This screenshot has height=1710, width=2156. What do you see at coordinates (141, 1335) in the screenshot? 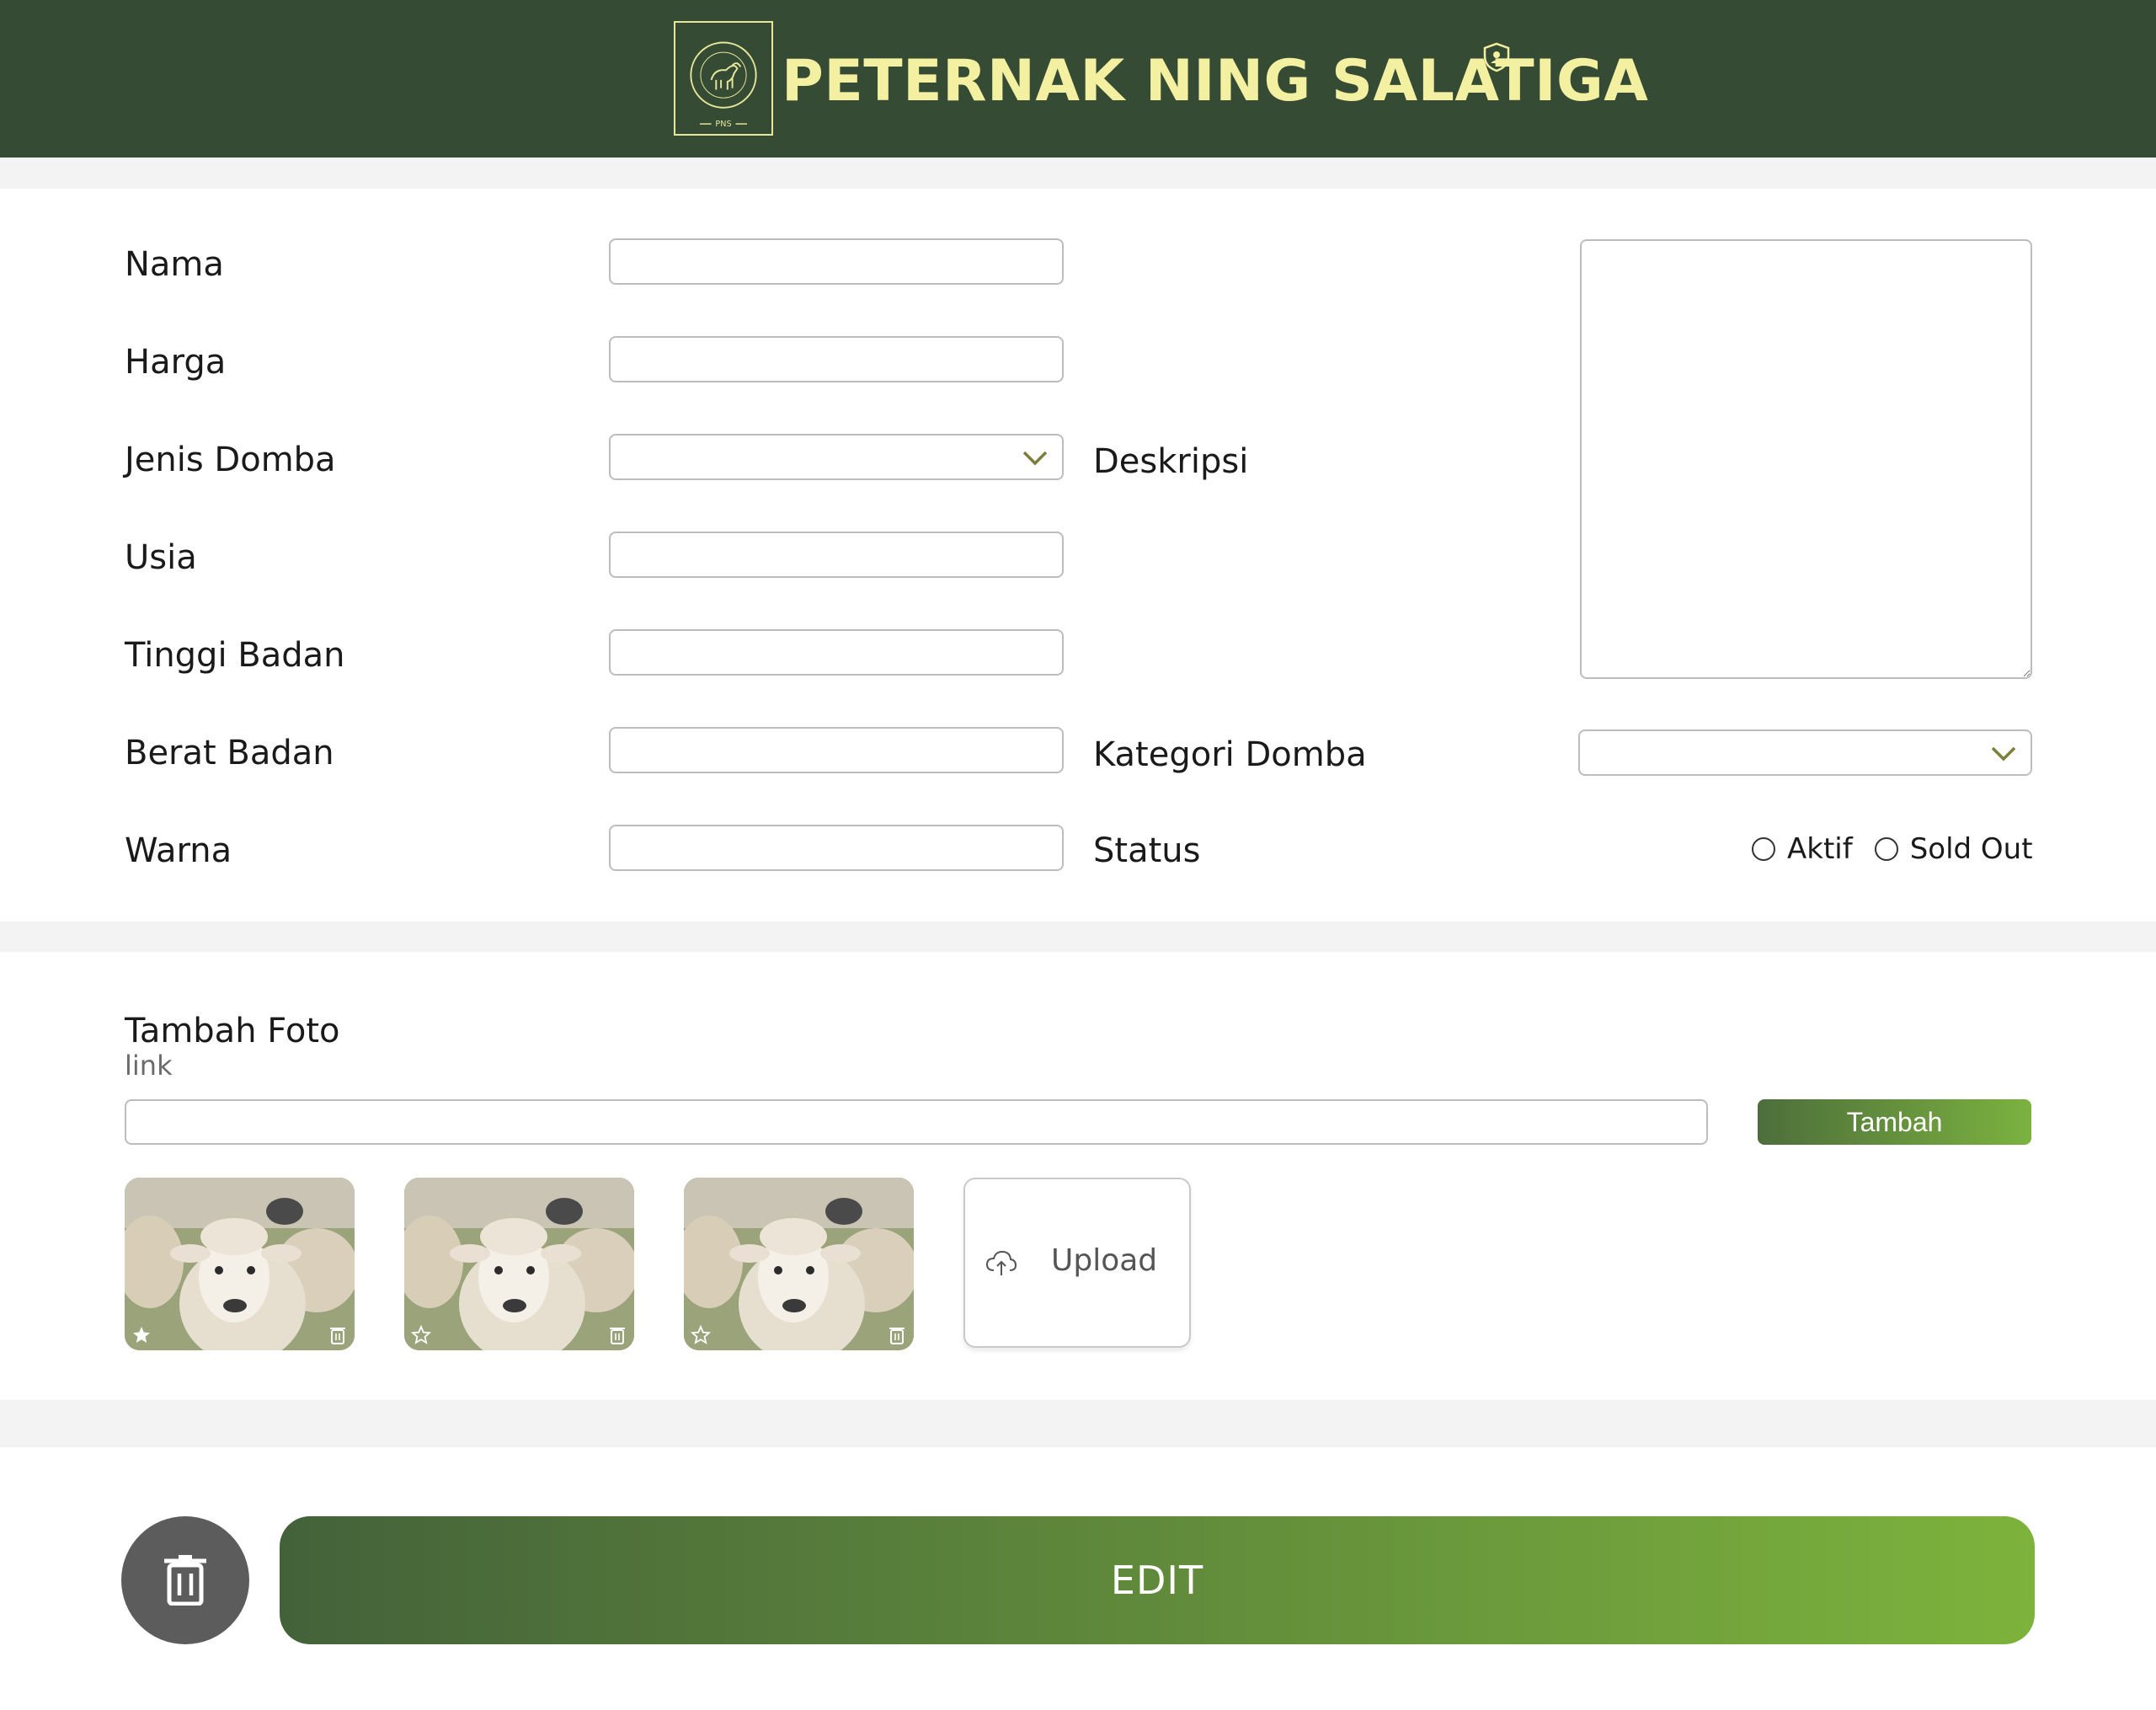
I see `star-filled-icon` at bounding box center [141, 1335].